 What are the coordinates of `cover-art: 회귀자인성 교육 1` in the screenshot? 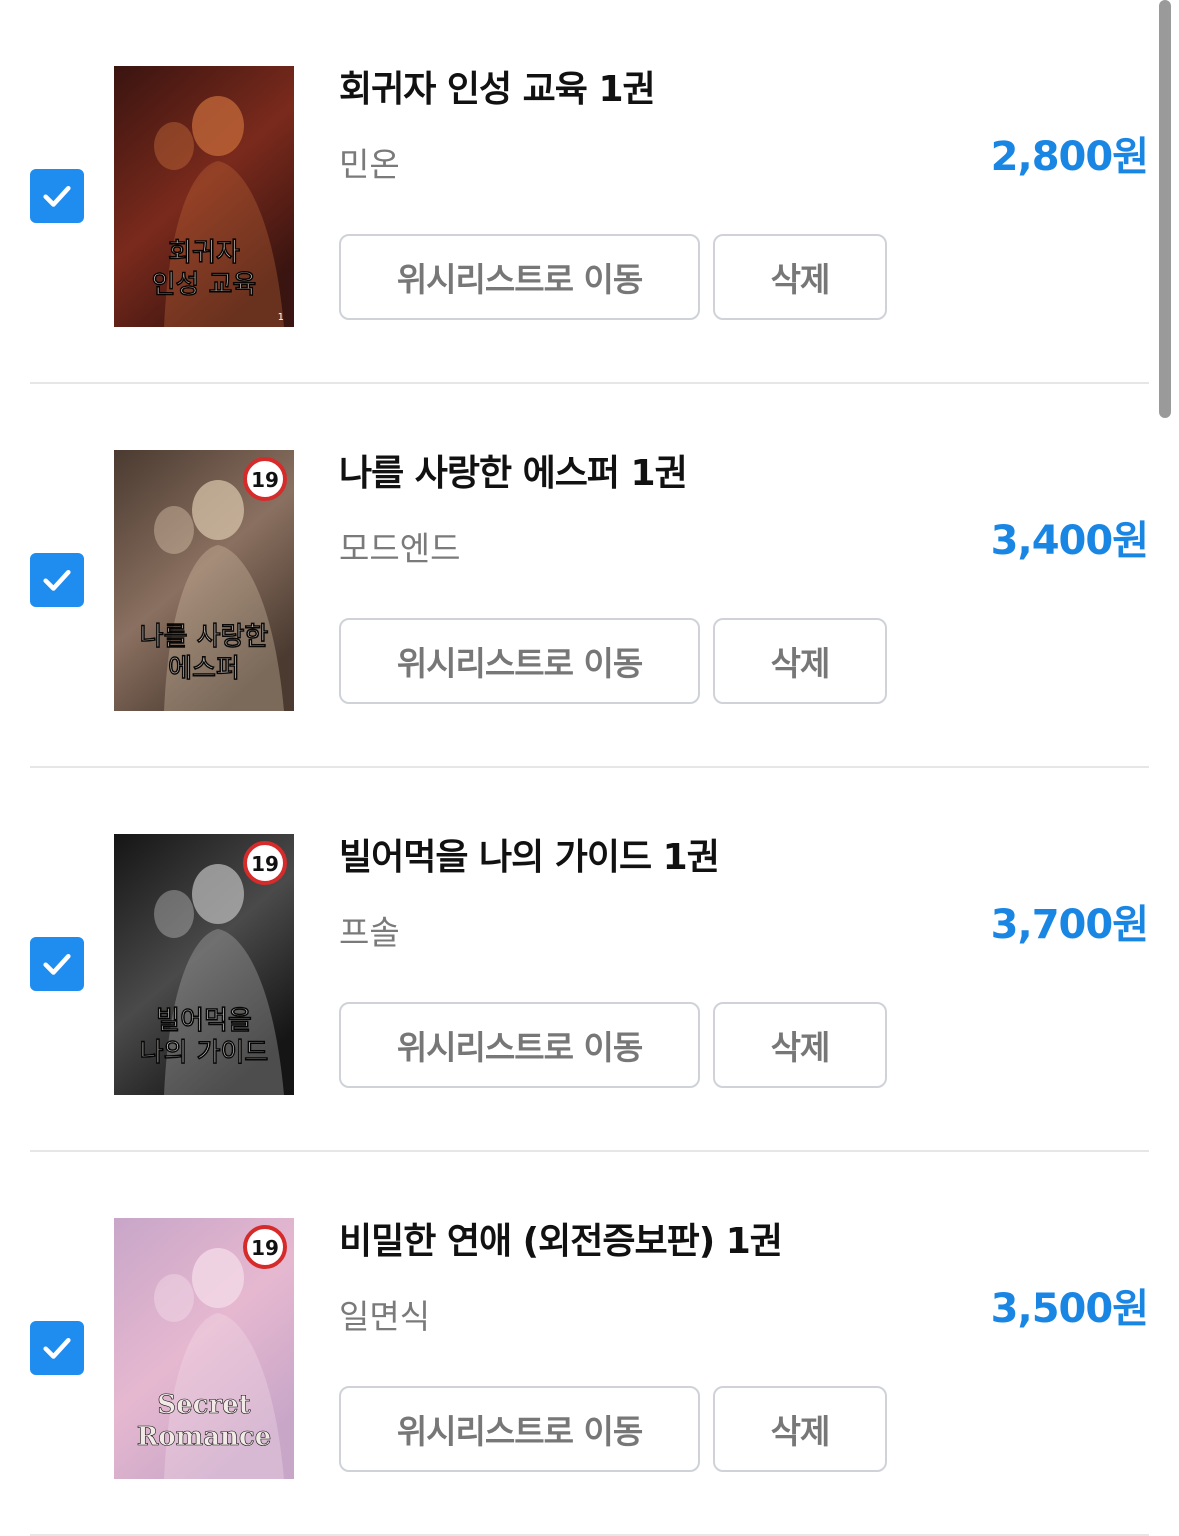 It's located at (204, 196).